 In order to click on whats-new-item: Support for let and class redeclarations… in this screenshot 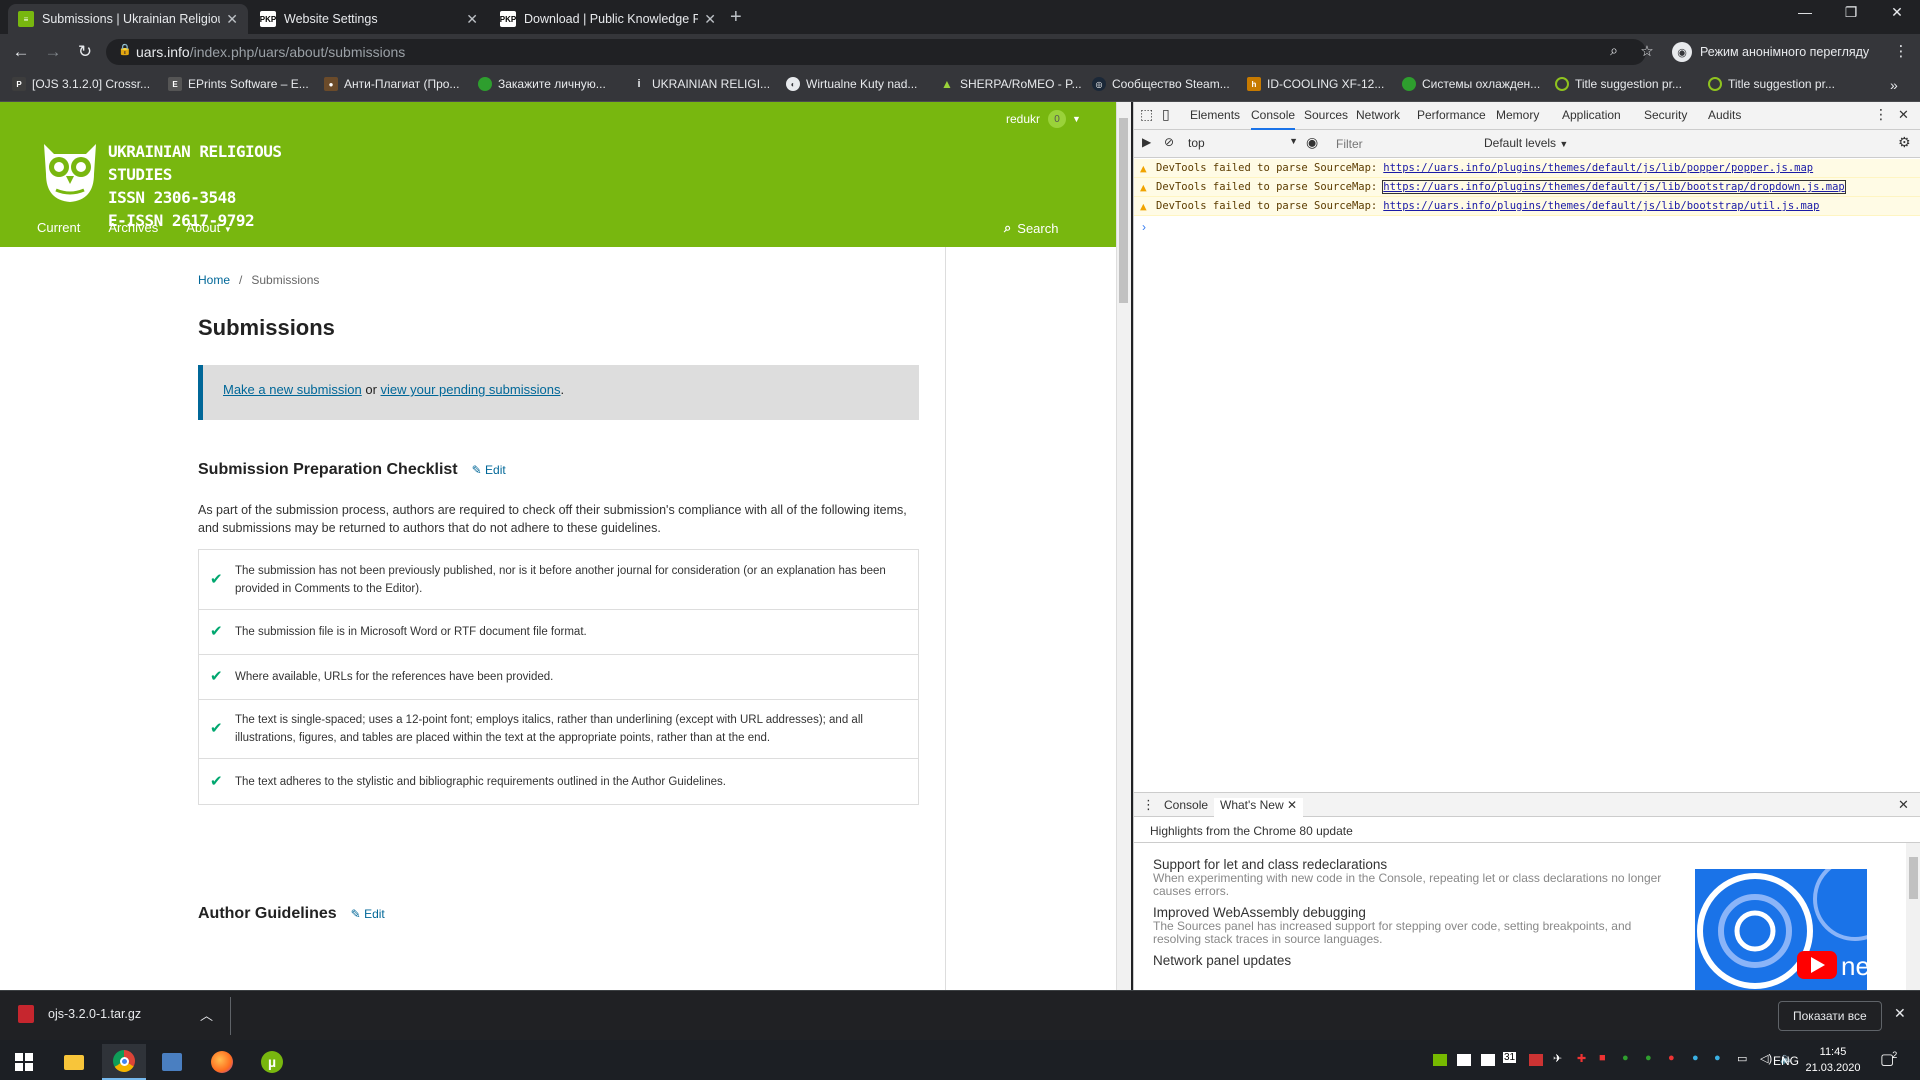, I will do `click(1413, 877)`.